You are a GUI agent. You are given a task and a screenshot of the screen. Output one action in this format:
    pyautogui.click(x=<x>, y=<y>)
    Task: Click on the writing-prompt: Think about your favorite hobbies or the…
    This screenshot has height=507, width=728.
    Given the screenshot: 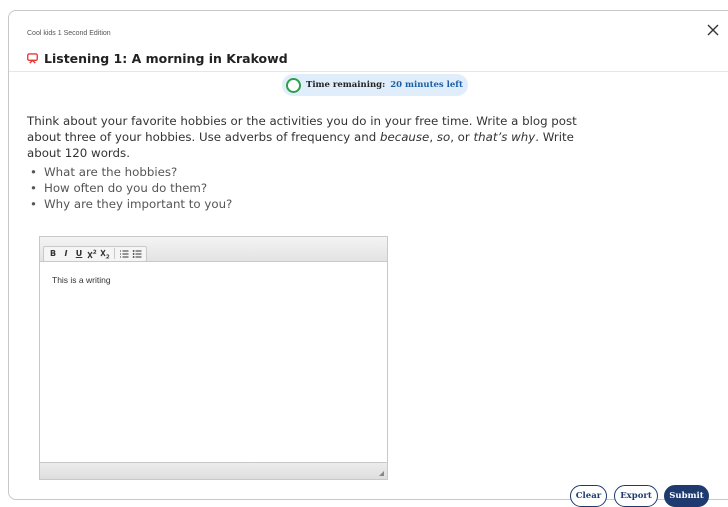 What is the action you would take?
    pyautogui.click(x=312, y=137)
    